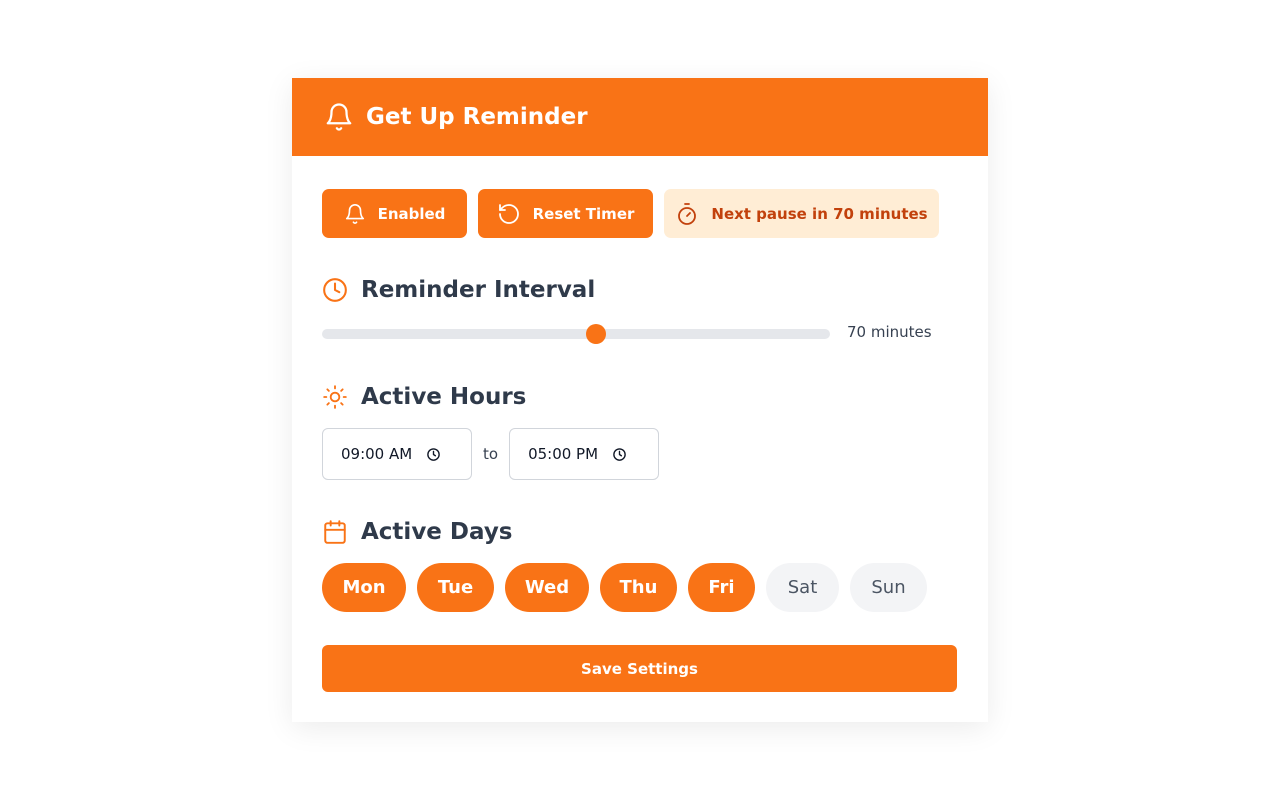  I want to click on active-days-row: Mon Tue Wed Thu Fri Sat Sun, so click(624, 587).